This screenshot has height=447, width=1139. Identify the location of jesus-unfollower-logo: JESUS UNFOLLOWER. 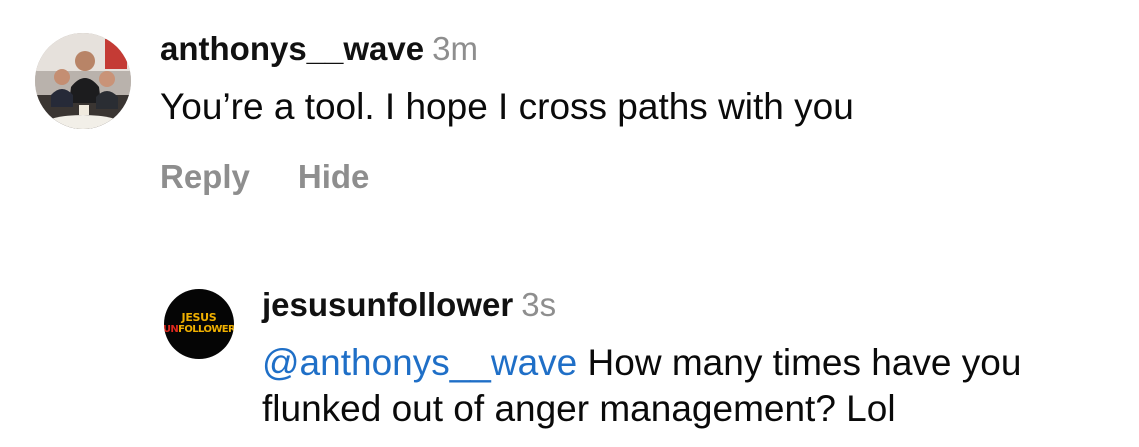
(199, 323).